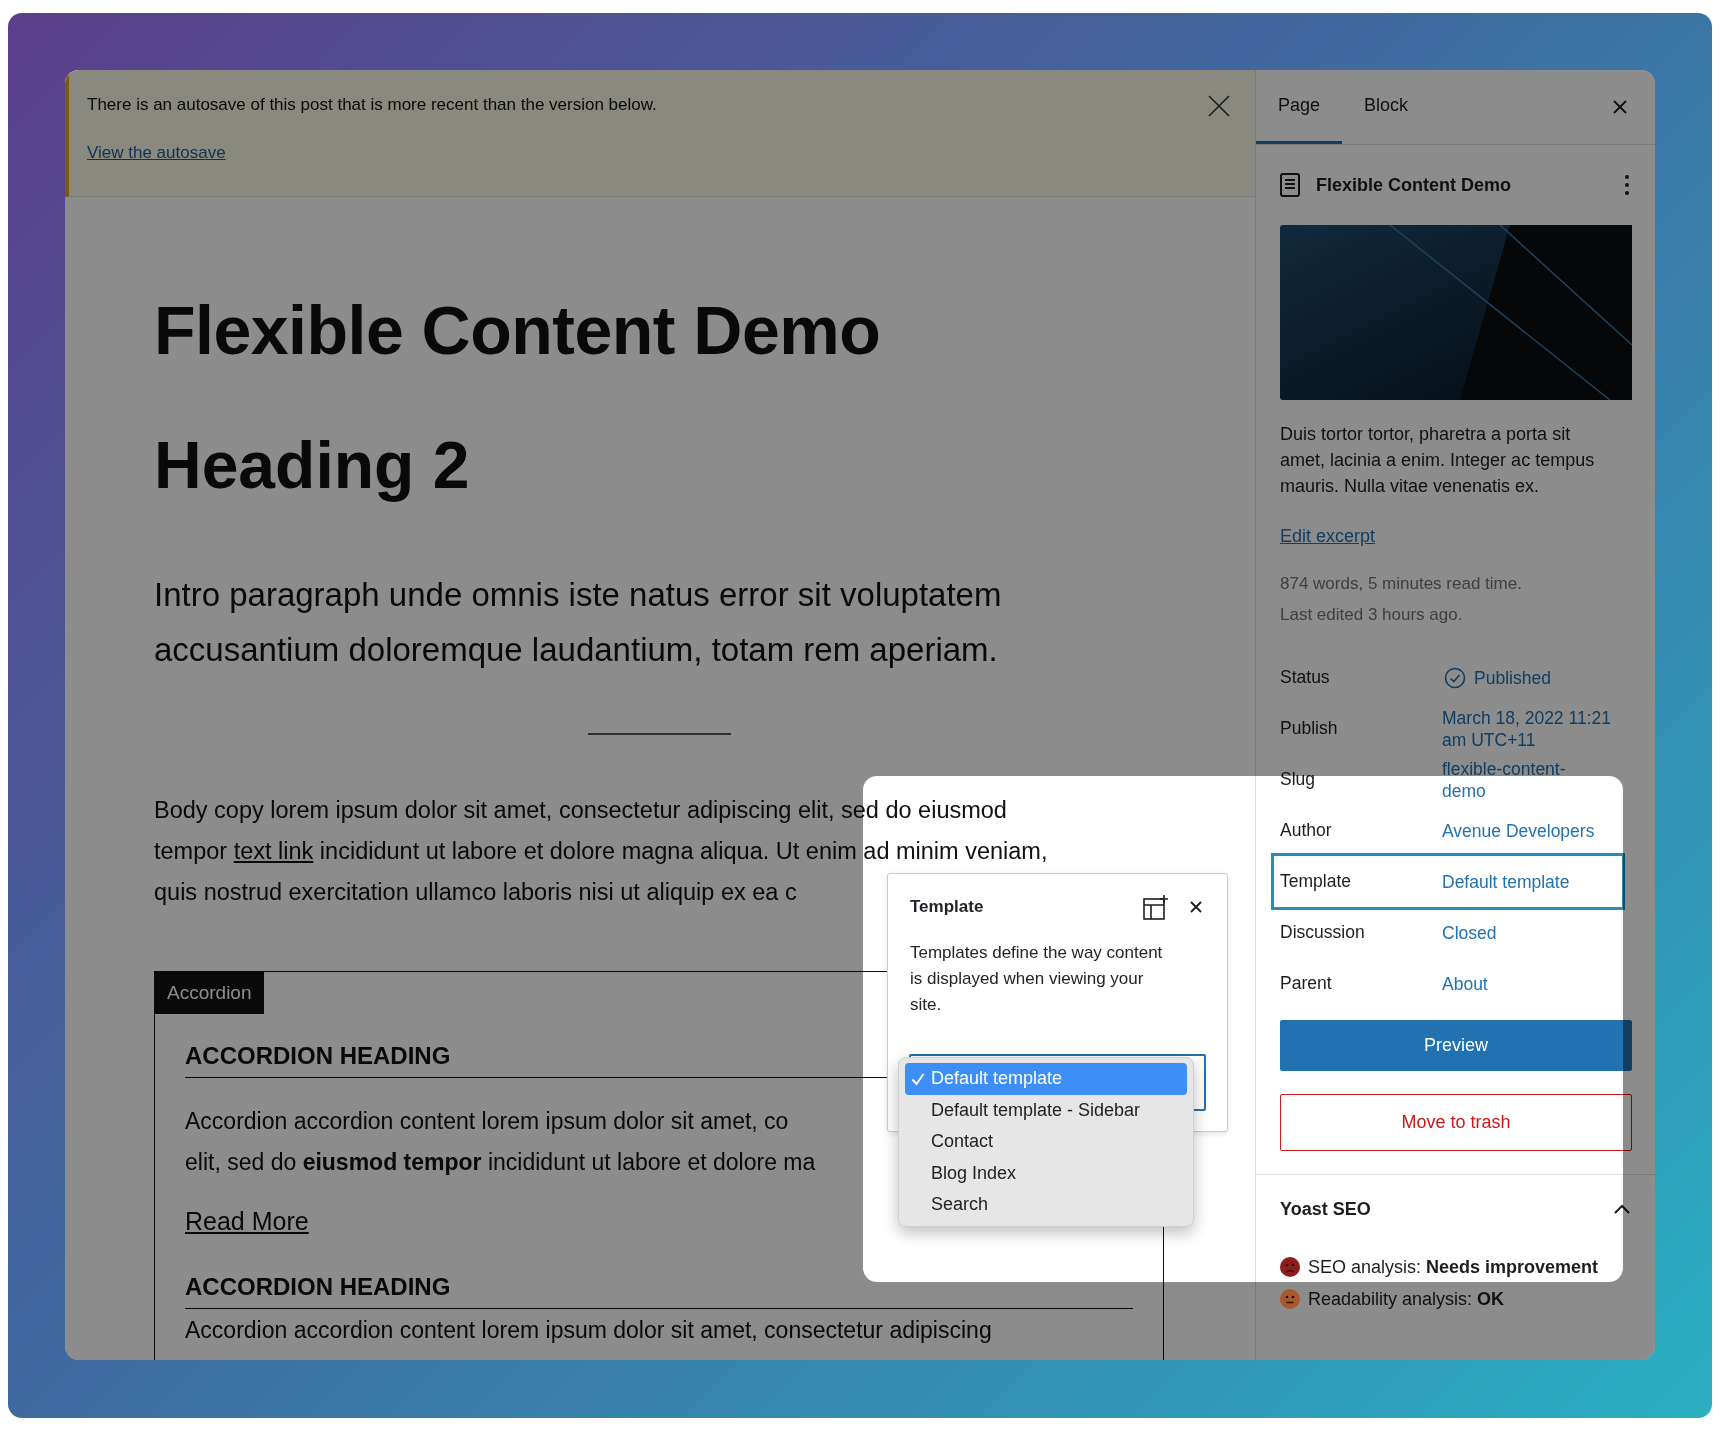  Describe the element at coordinates (1537, 830) in the screenshot. I see `field-value-link: Avenue Developers` at that location.